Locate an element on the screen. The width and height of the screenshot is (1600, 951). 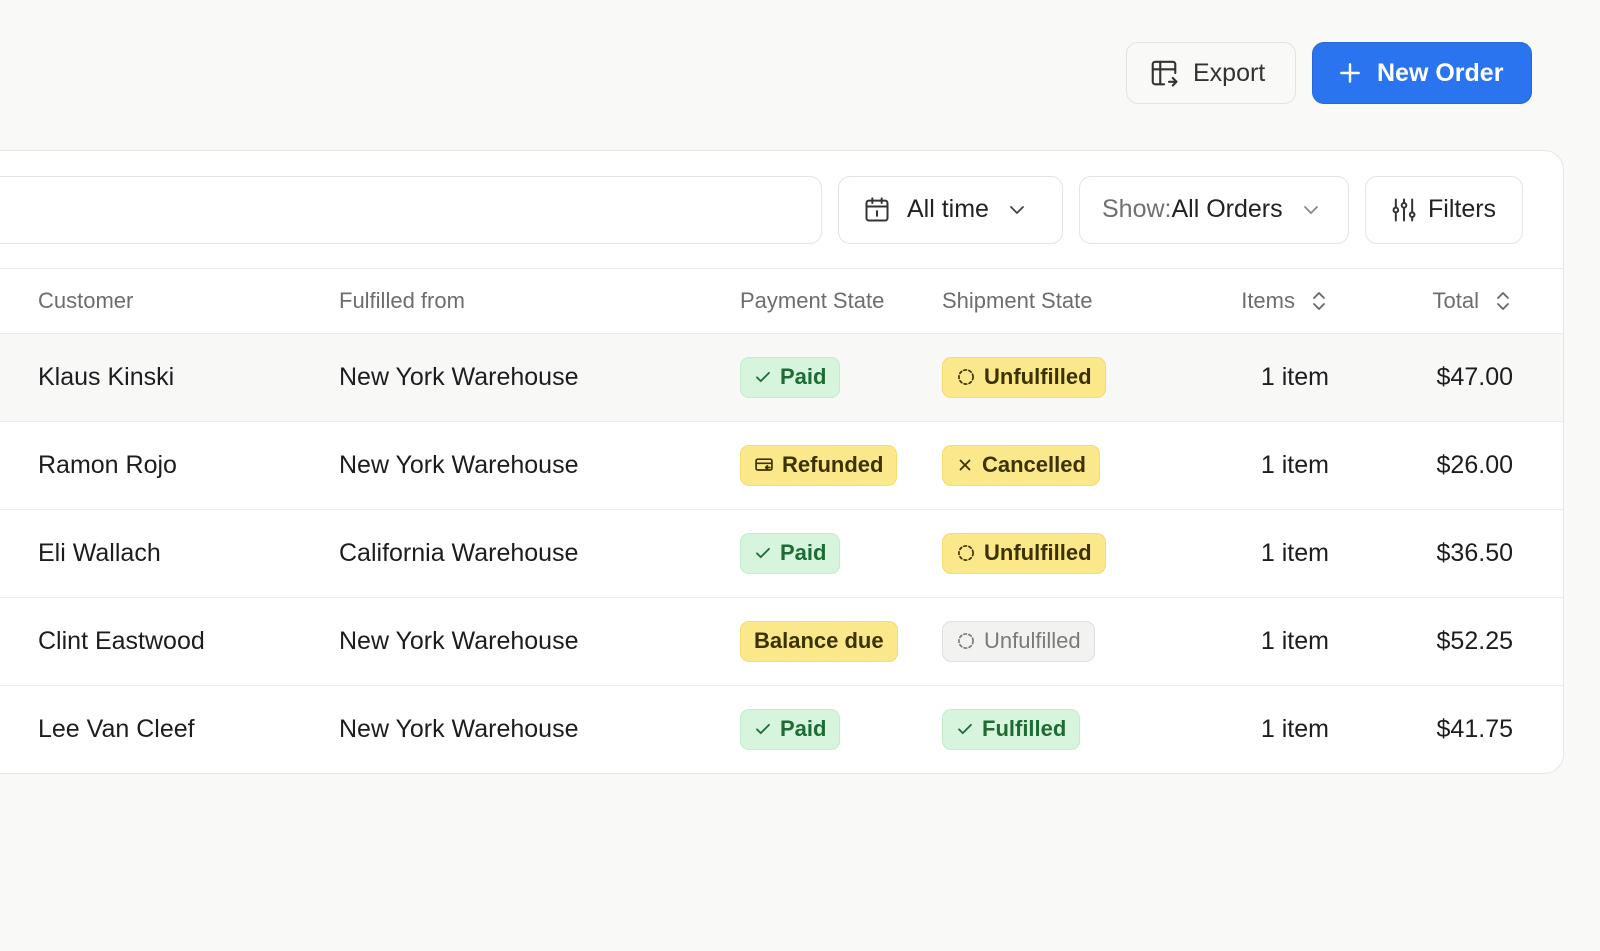
payment-state-badge-label: Balance due is located at coordinates (819, 640).